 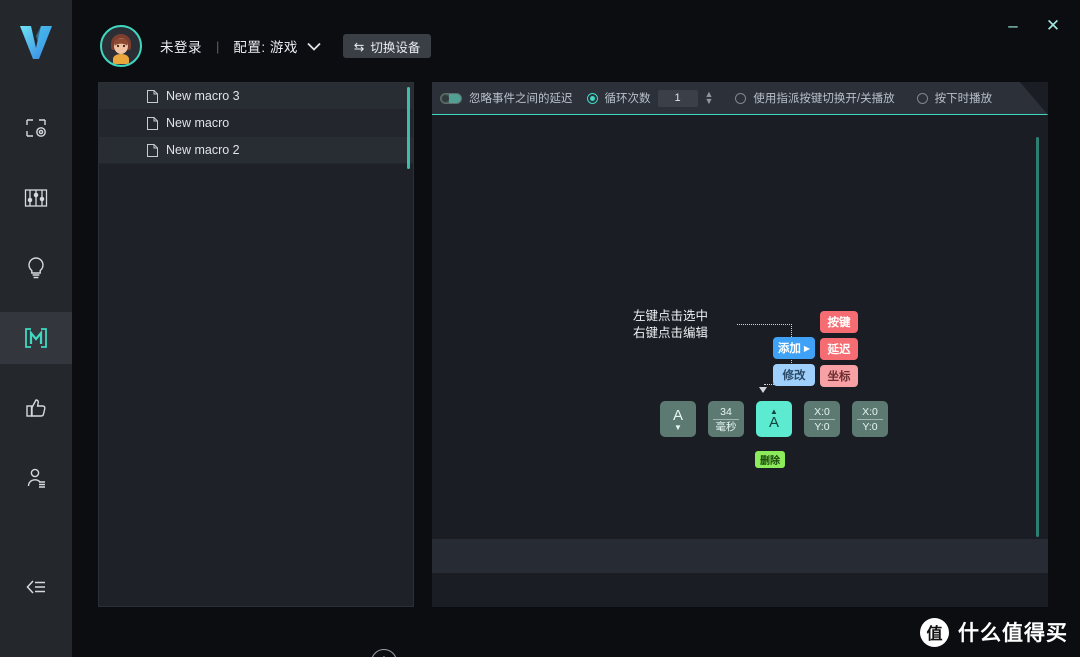 I want to click on submenu-key-button: 按键, so click(x=839, y=322).